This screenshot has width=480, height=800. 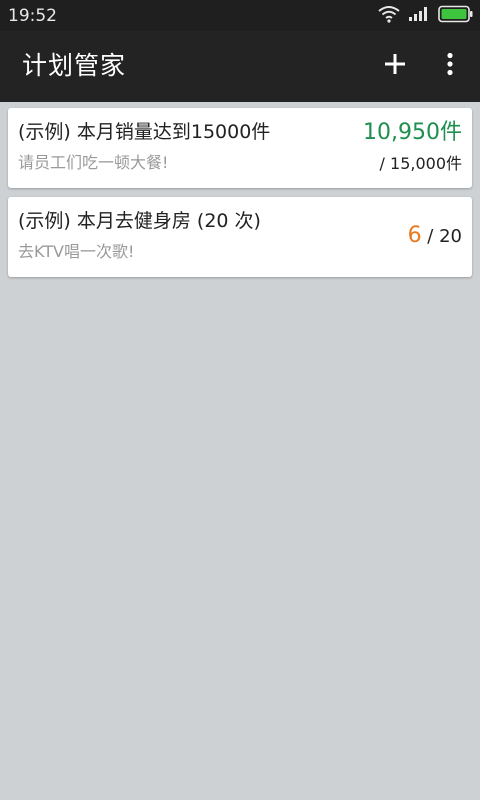 What do you see at coordinates (389, 16) in the screenshot?
I see `wifi-icon` at bounding box center [389, 16].